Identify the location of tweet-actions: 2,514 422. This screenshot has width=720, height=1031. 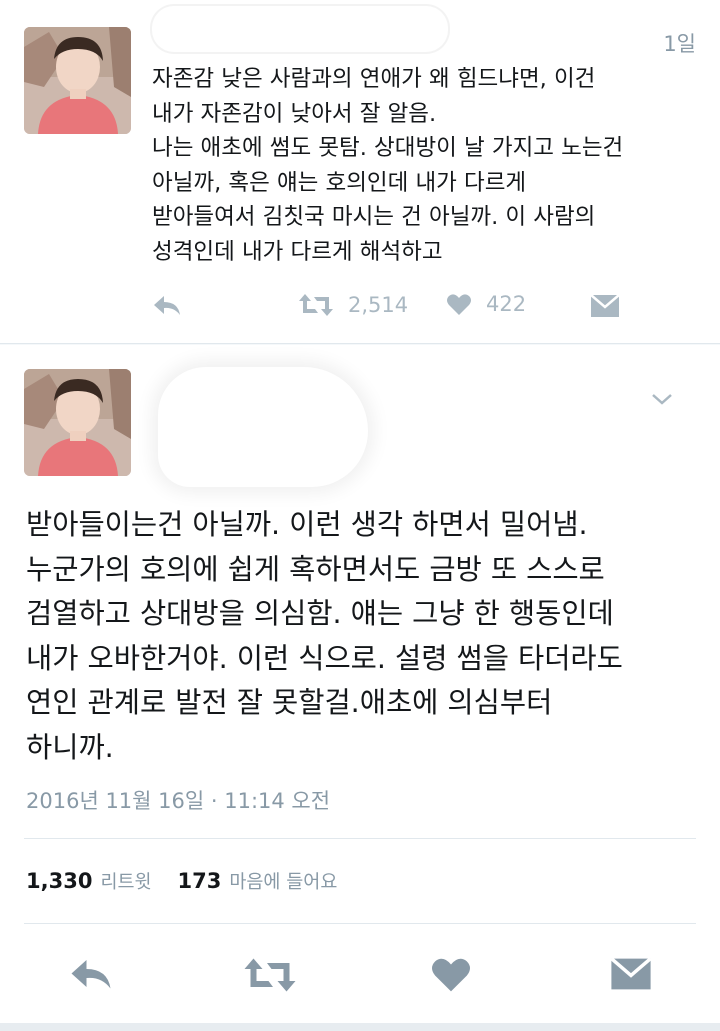
(412, 308).